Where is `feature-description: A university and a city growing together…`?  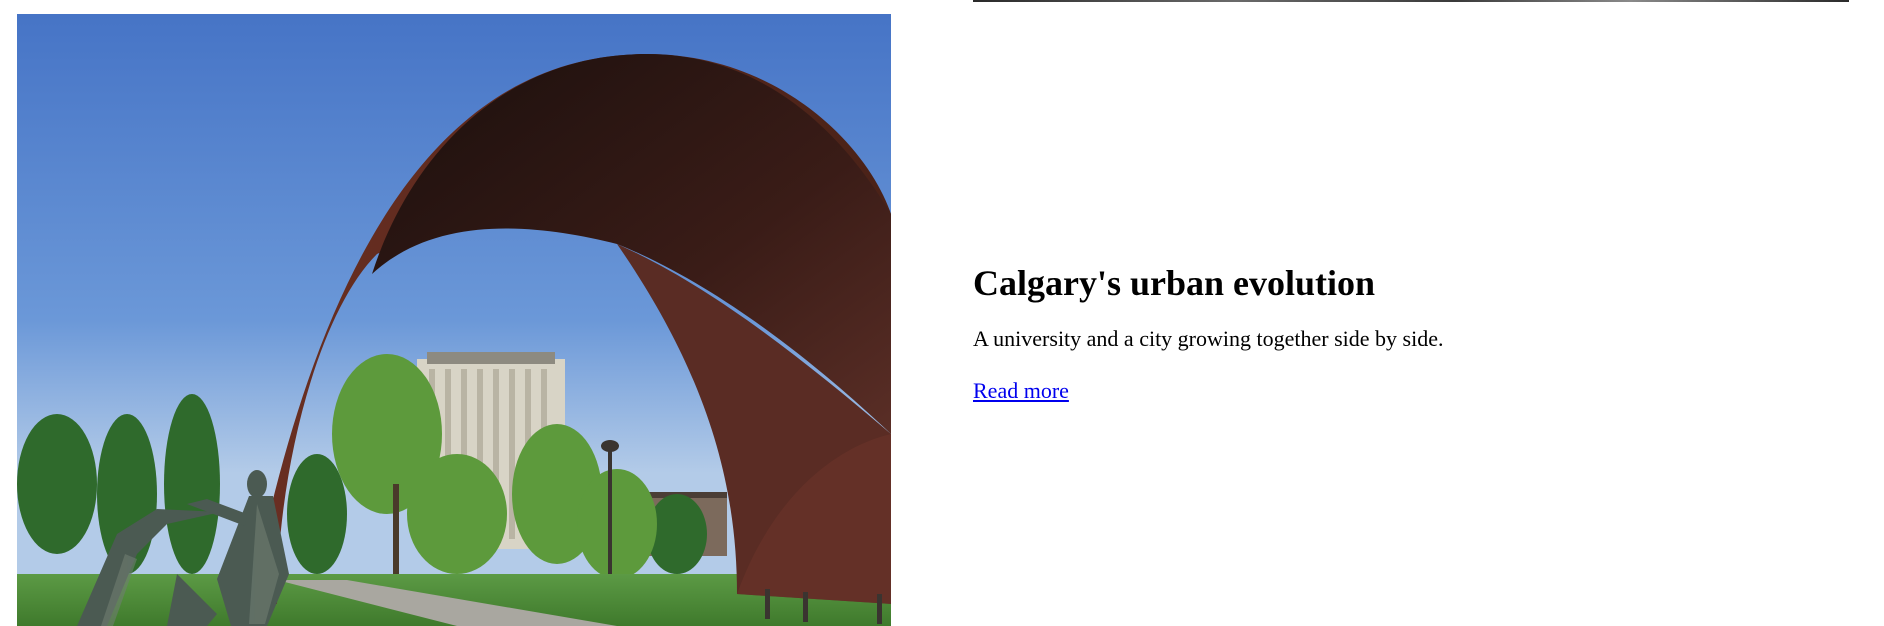 feature-description: A university and a city growing together… is located at coordinates (1208, 338).